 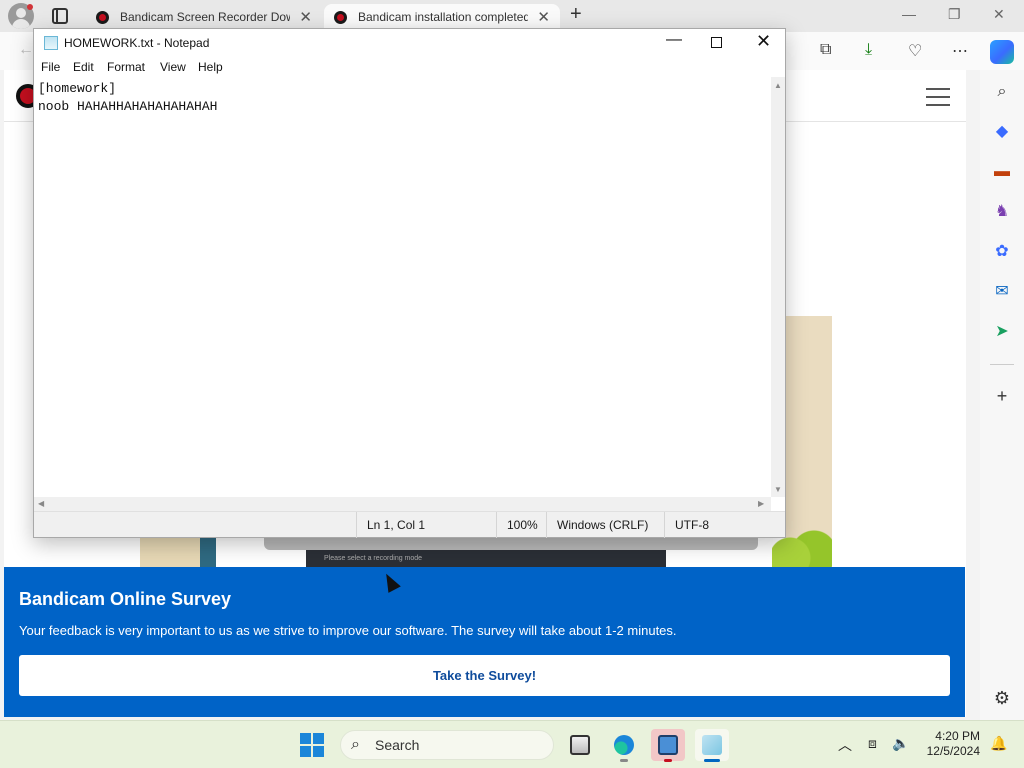 What do you see at coordinates (1002, 252) in the screenshot?
I see `microsoft365-icon: ✿` at bounding box center [1002, 252].